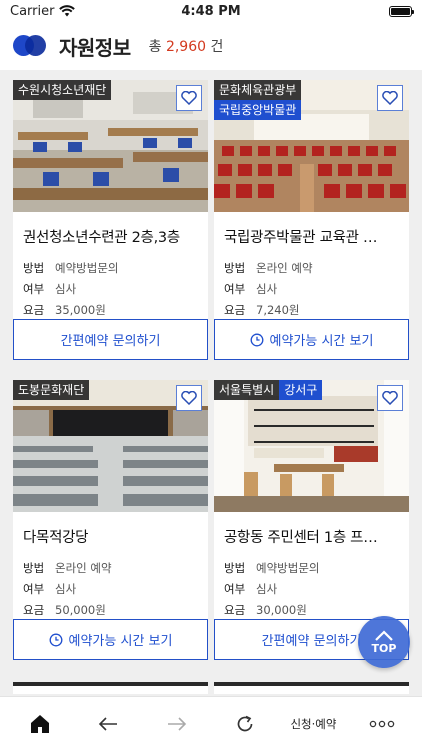 The height and width of the screenshot is (750, 422). I want to click on carrier-label: Carrier, so click(32, 11).